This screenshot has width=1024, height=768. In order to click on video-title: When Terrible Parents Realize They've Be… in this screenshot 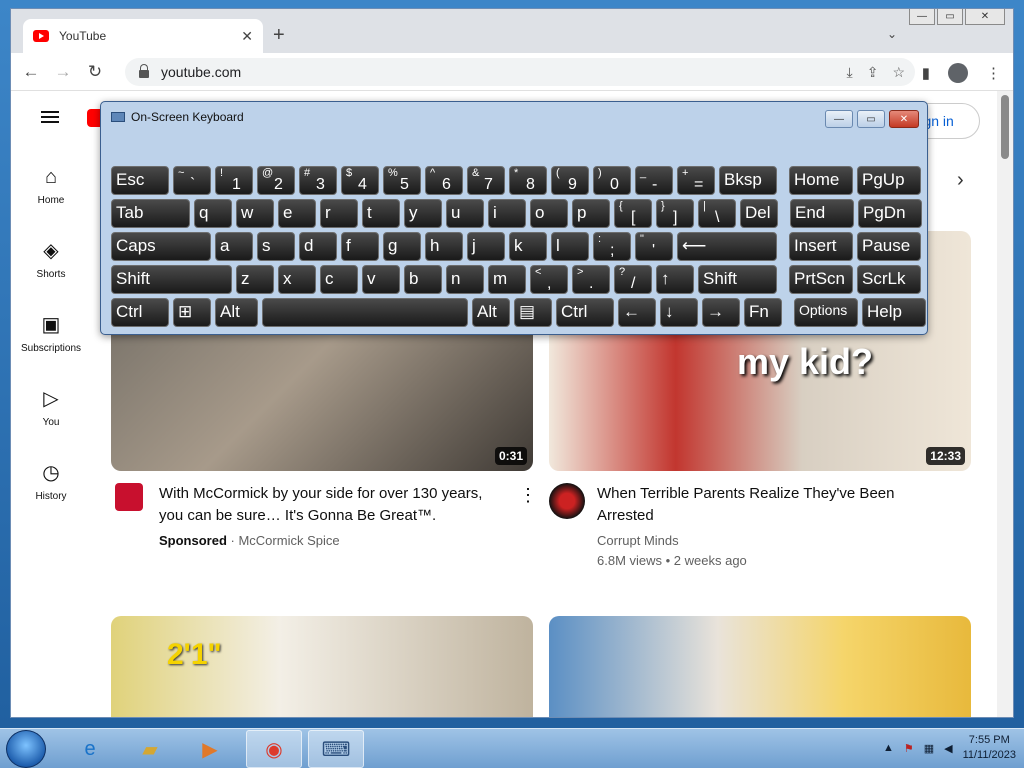, I will do `click(777, 505)`.